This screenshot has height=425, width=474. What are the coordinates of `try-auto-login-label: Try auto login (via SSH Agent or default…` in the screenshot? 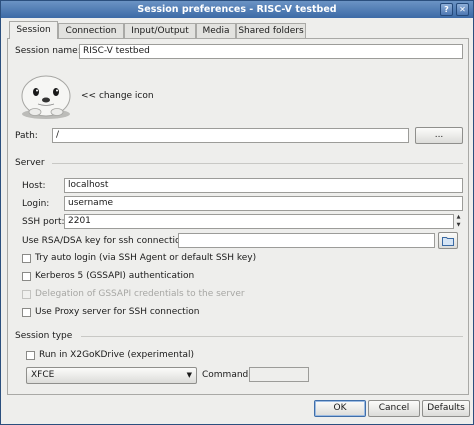 It's located at (146, 258).